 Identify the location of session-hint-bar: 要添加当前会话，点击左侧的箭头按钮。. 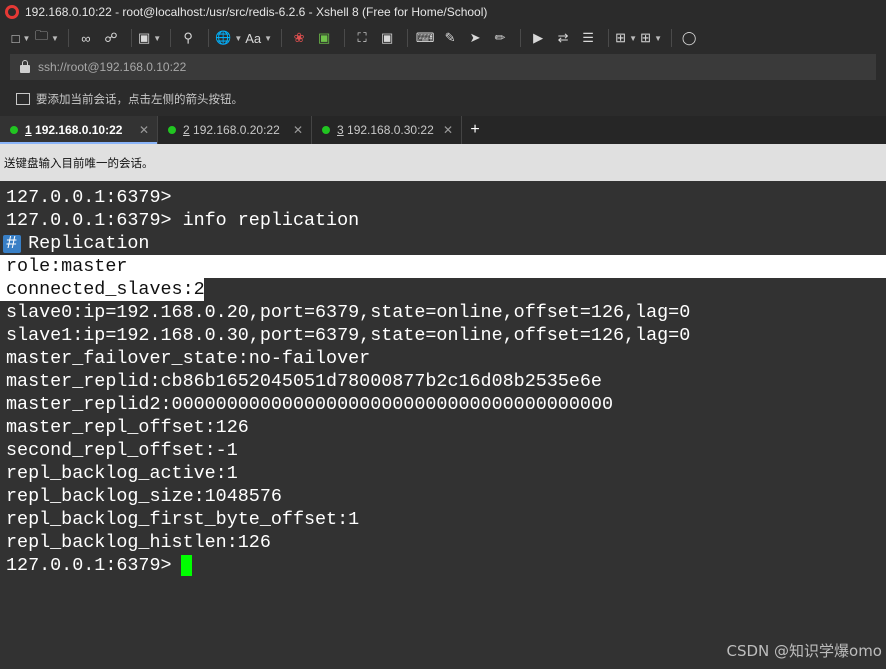
(443, 99).